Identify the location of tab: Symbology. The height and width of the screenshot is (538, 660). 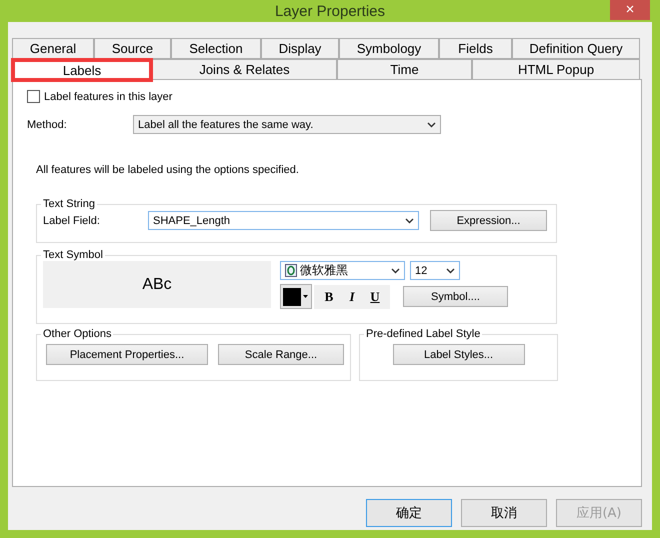
(389, 48).